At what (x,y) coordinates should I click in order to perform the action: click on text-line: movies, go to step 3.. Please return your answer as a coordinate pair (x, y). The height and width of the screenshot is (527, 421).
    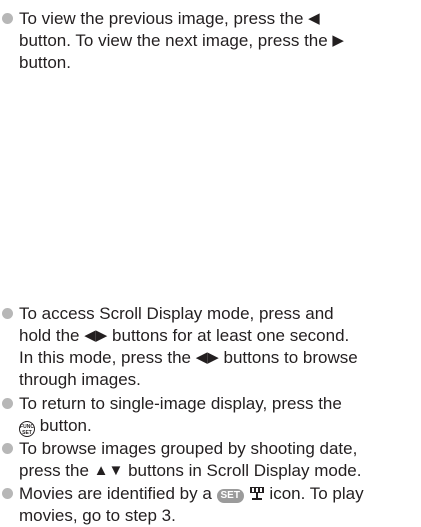
    Looking at the image, I should click on (97, 515).